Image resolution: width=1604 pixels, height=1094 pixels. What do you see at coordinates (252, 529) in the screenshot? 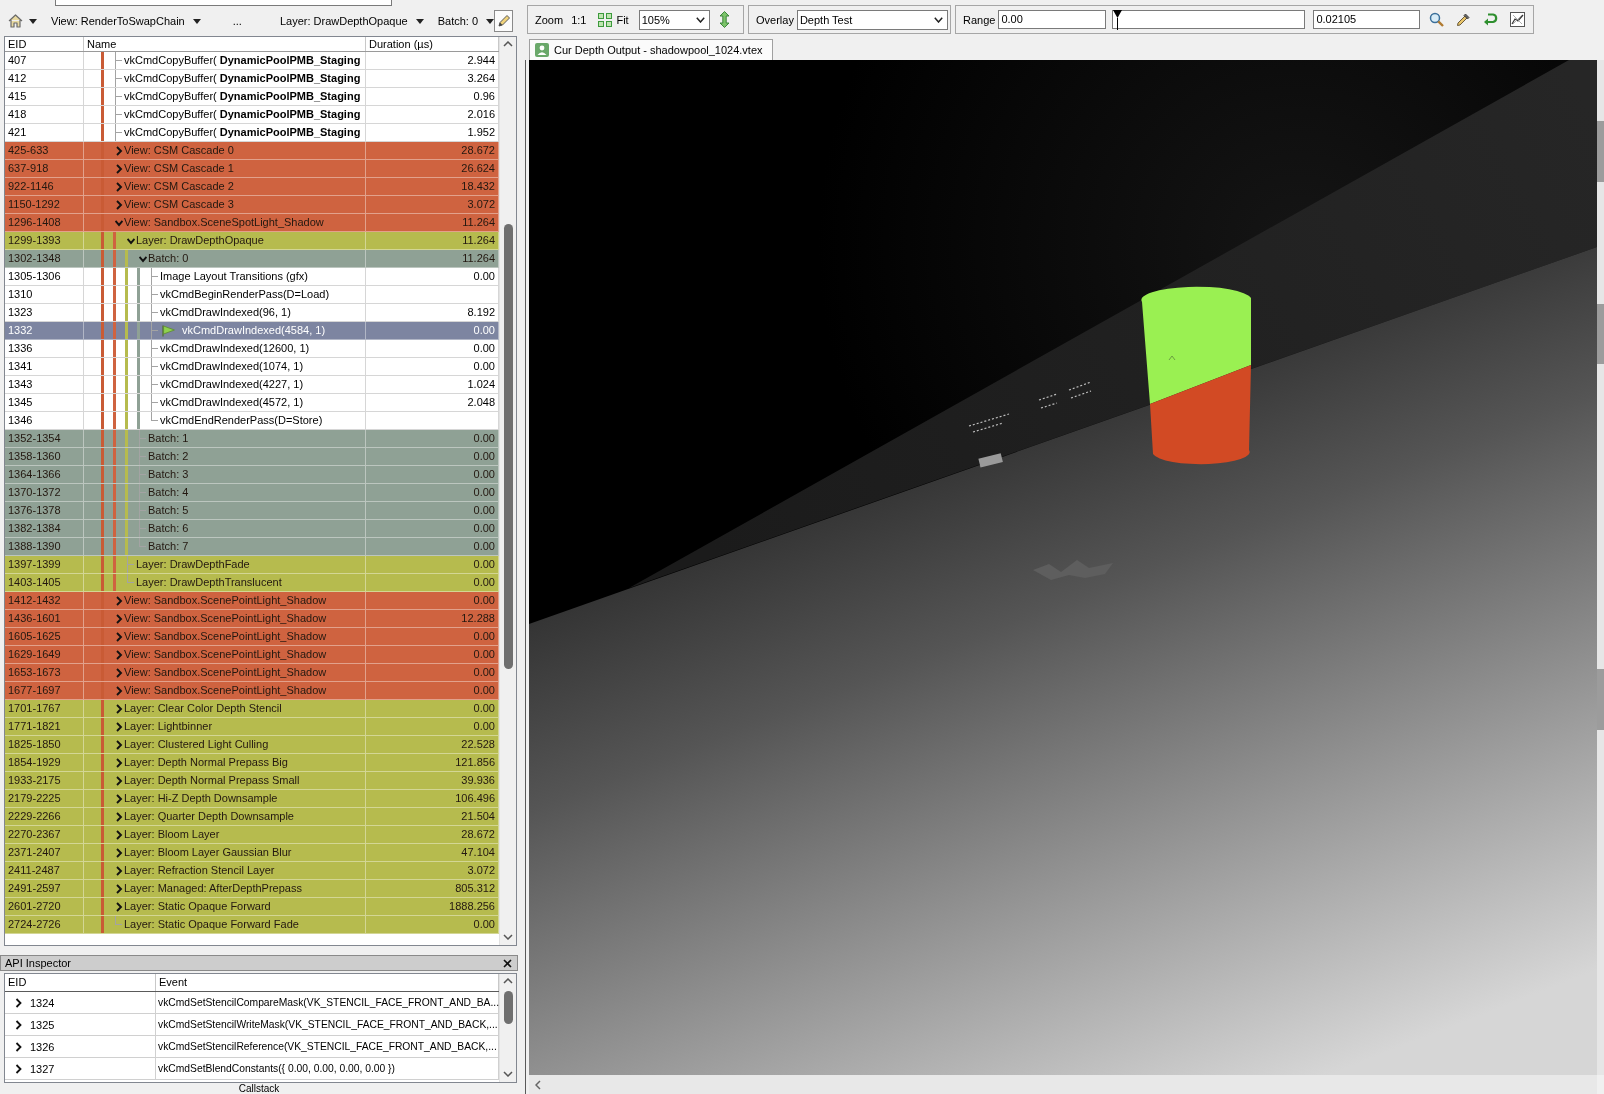
I see `event-row: 1382-1384 Batch: 6 0.00` at bounding box center [252, 529].